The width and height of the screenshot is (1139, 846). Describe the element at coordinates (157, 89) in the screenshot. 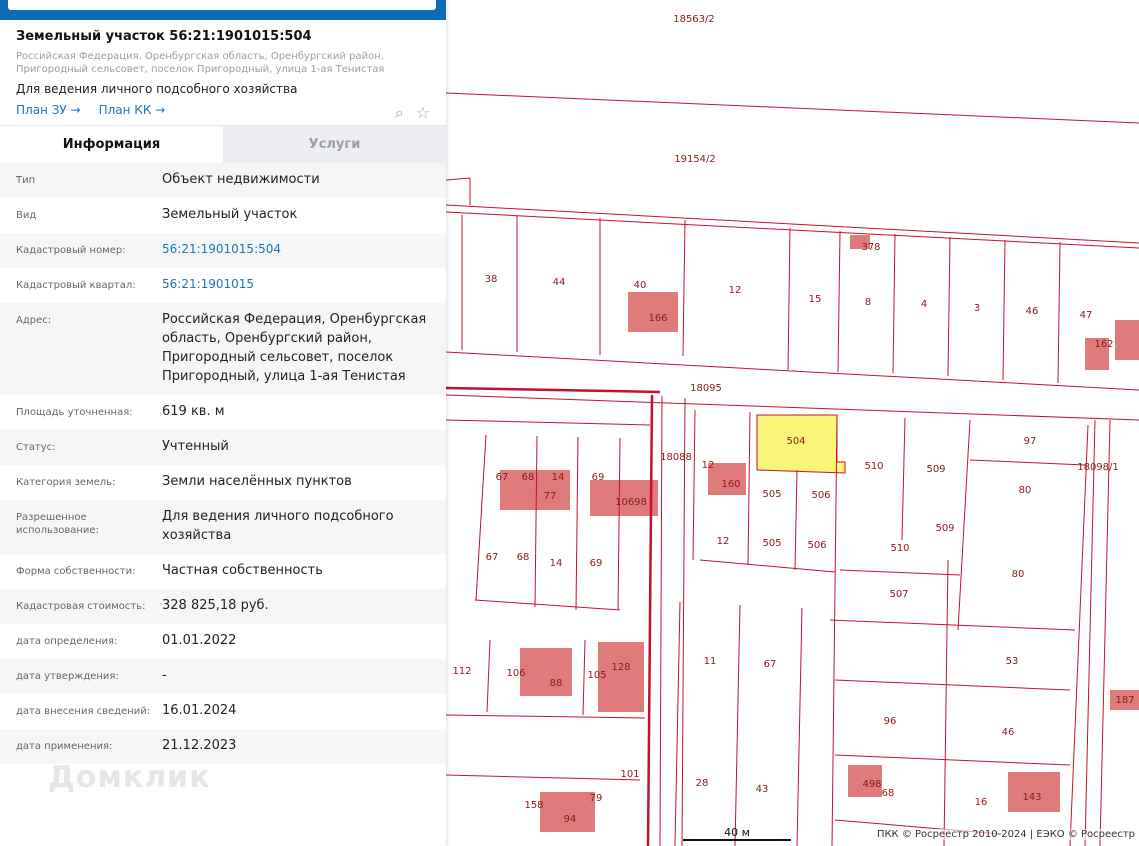

I see `parcel-purpose: Для ведения личного подсобного хозяйства` at that location.